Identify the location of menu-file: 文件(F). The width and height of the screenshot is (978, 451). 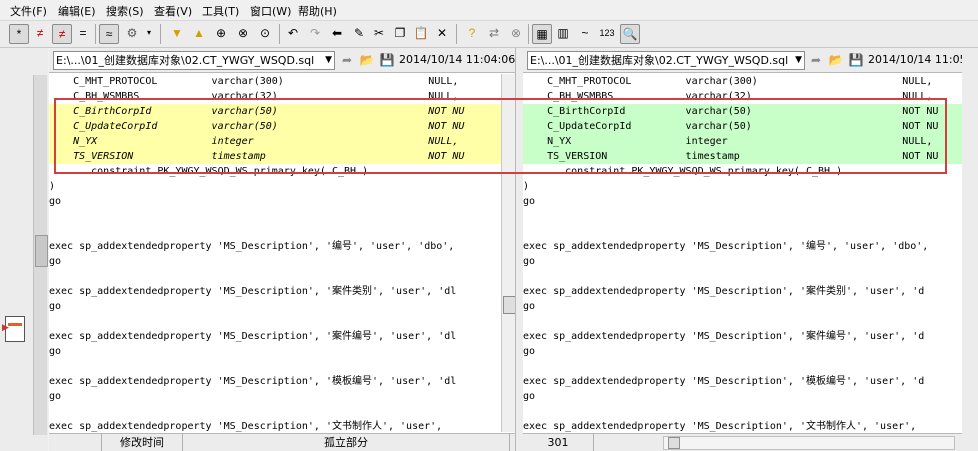
(28, 11).